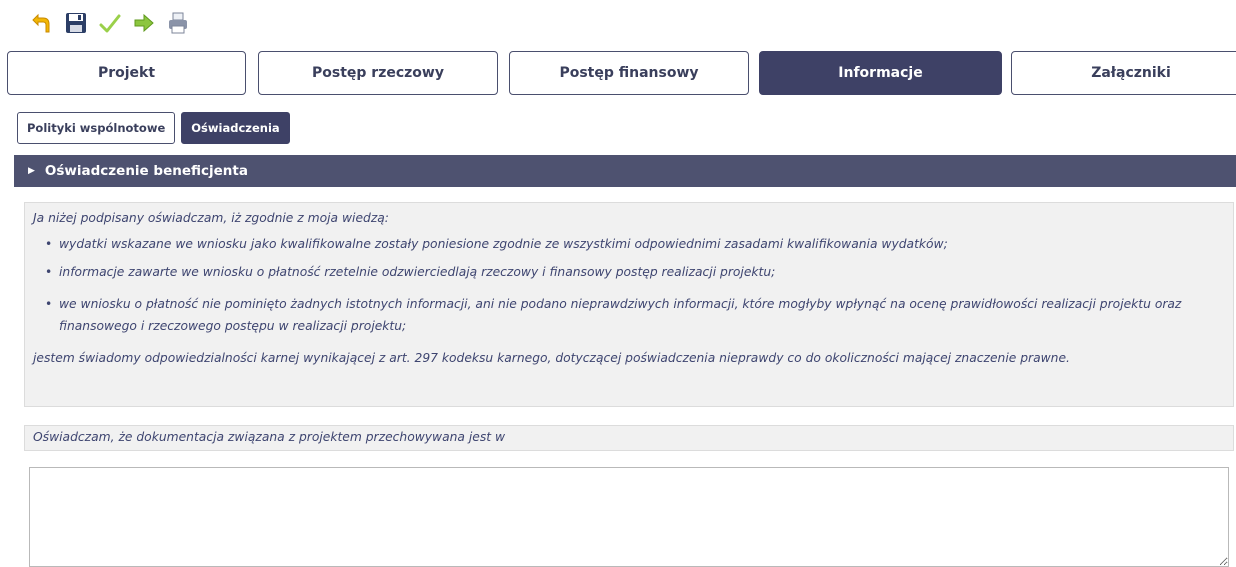 This screenshot has width=1236, height=567. Describe the element at coordinates (31, 171) in the screenshot. I see `caret-right-icon: ▶` at that location.